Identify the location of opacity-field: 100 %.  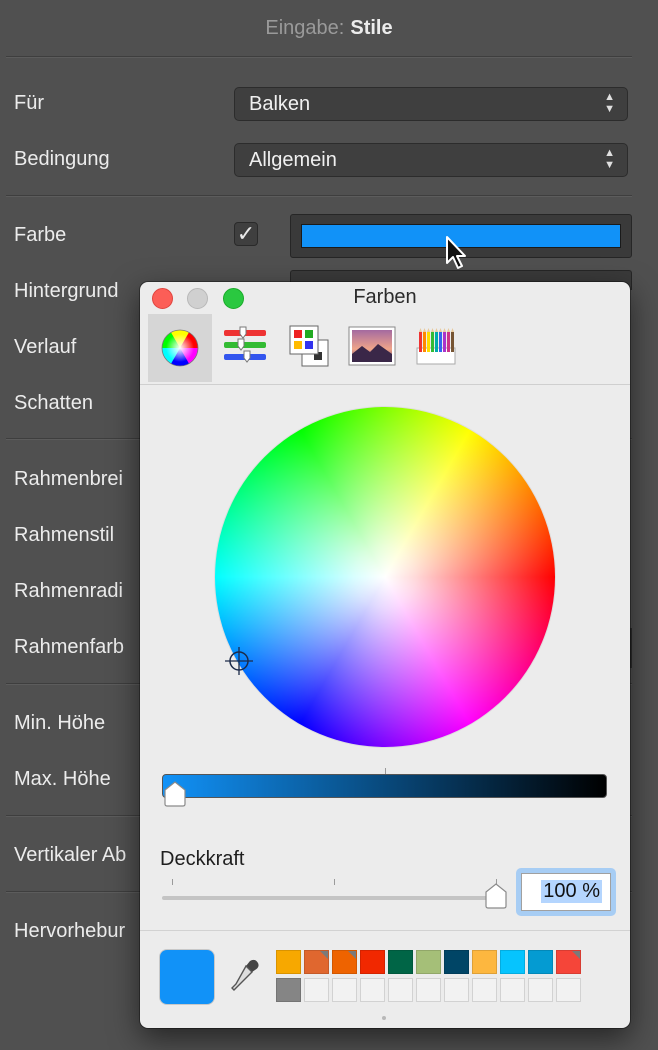
(566, 892).